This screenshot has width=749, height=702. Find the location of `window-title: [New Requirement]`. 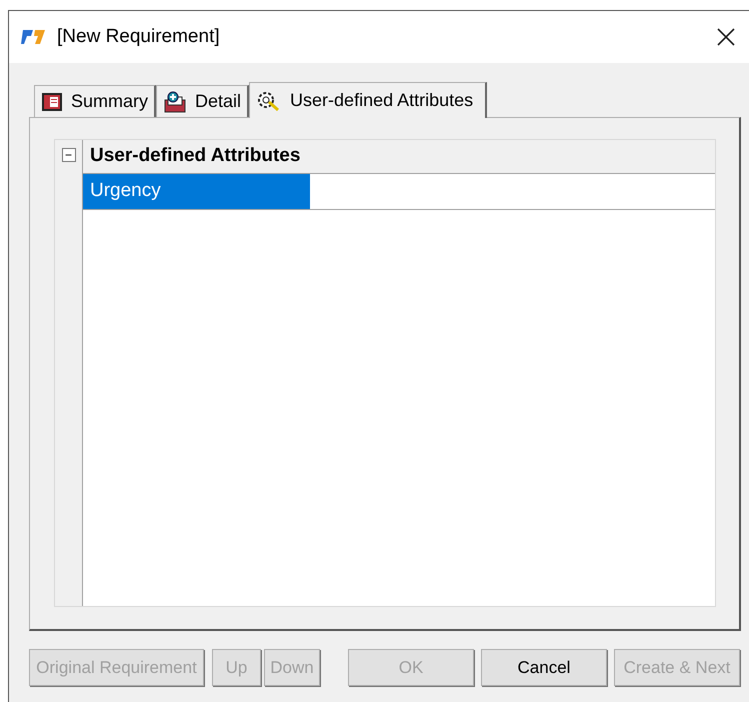

window-title: [New Requirement] is located at coordinates (138, 36).